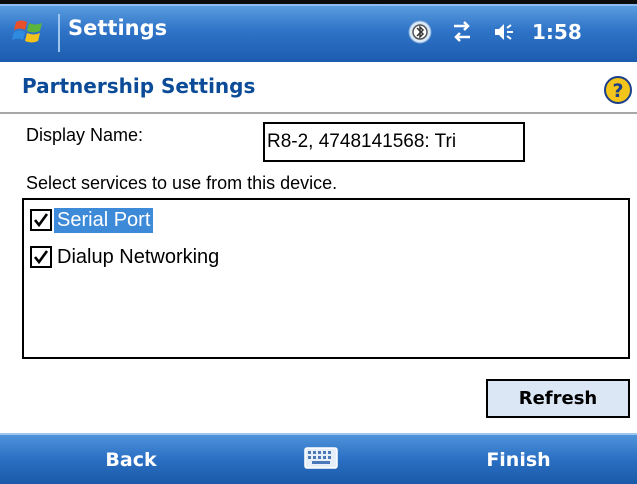 The image size is (637, 484). Describe the element at coordinates (59, 33) in the screenshot. I see `title-separator` at that location.